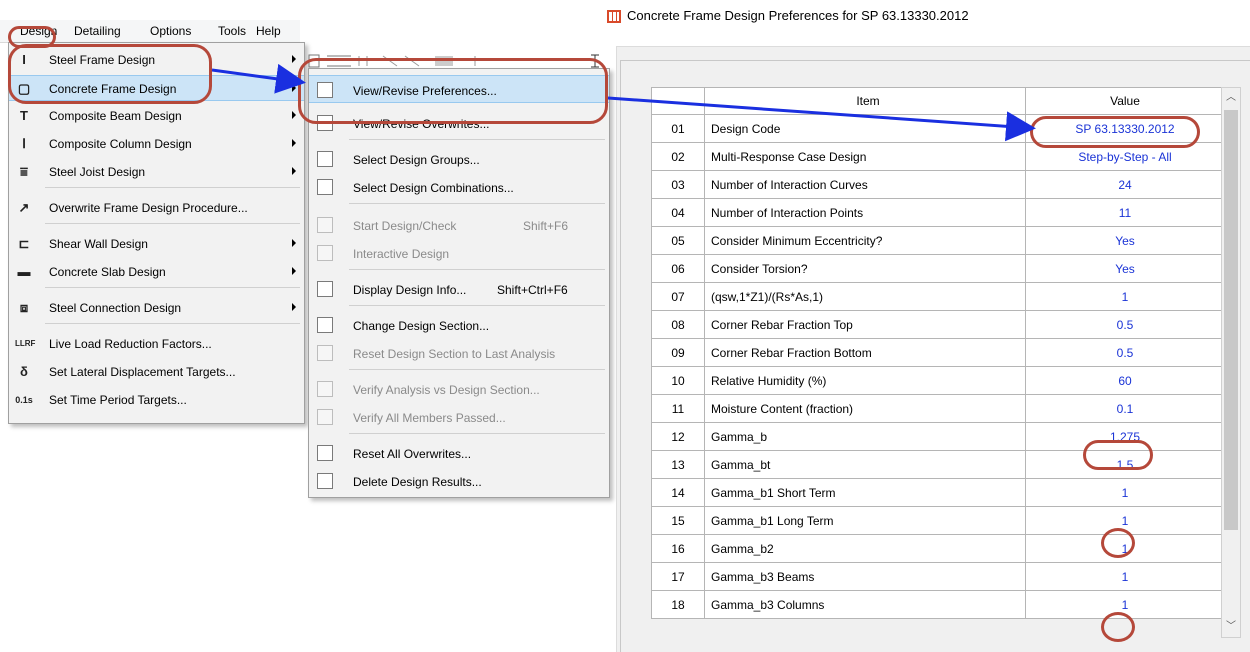 The image size is (1250, 652). I want to click on table-row: 08 Corner Rebar Fraction Top 0.5, so click(938, 324).